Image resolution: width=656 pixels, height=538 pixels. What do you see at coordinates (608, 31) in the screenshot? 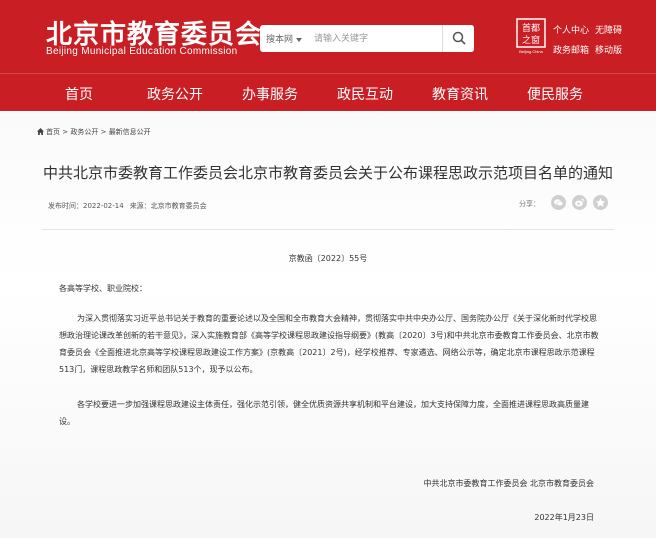
I see `accessibility-link: 无障碍` at bounding box center [608, 31].